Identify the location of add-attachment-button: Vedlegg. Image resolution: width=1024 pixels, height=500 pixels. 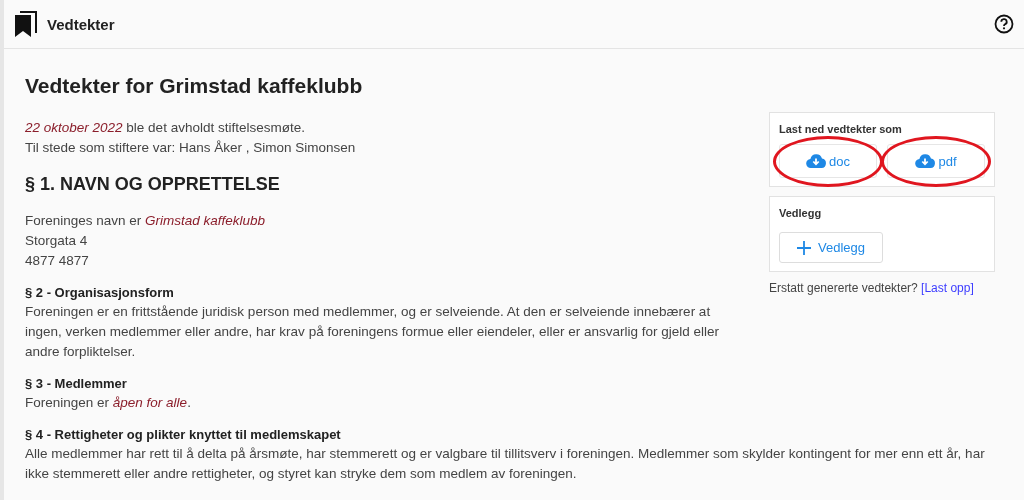
(831, 247).